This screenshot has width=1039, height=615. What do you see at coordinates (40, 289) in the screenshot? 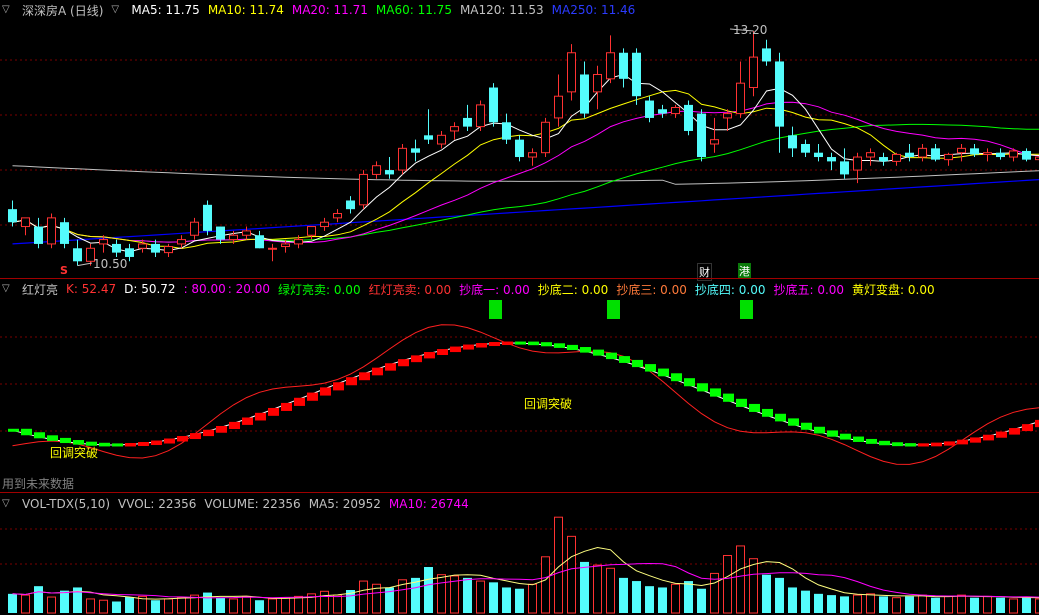
I see `indicator-title: 红灯亮` at bounding box center [40, 289].